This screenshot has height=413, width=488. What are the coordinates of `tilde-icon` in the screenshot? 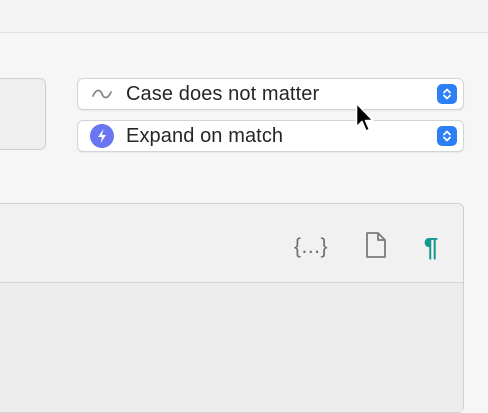 It's located at (102, 94).